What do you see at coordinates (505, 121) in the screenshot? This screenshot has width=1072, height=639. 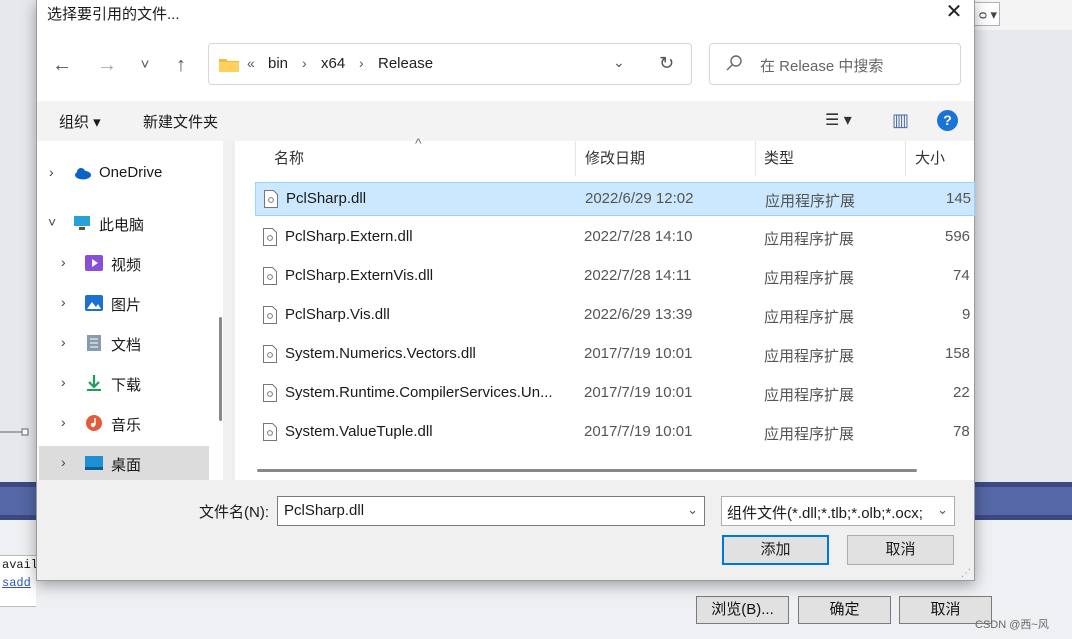 I see `toolbar: 组织 ▾ 新建文件夹 ☰ ▾ ▥ ?` at bounding box center [505, 121].